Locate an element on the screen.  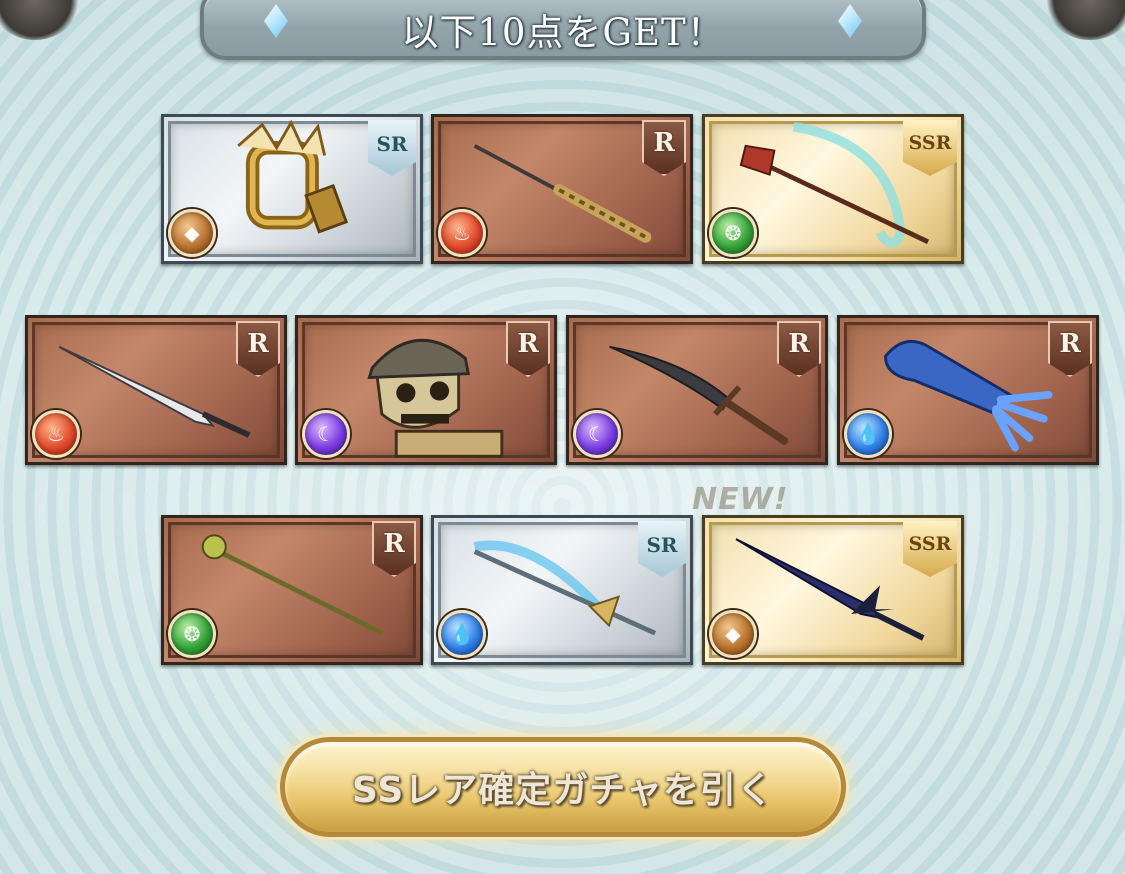
corner-ornament-right is located at coordinates (1085, 20).